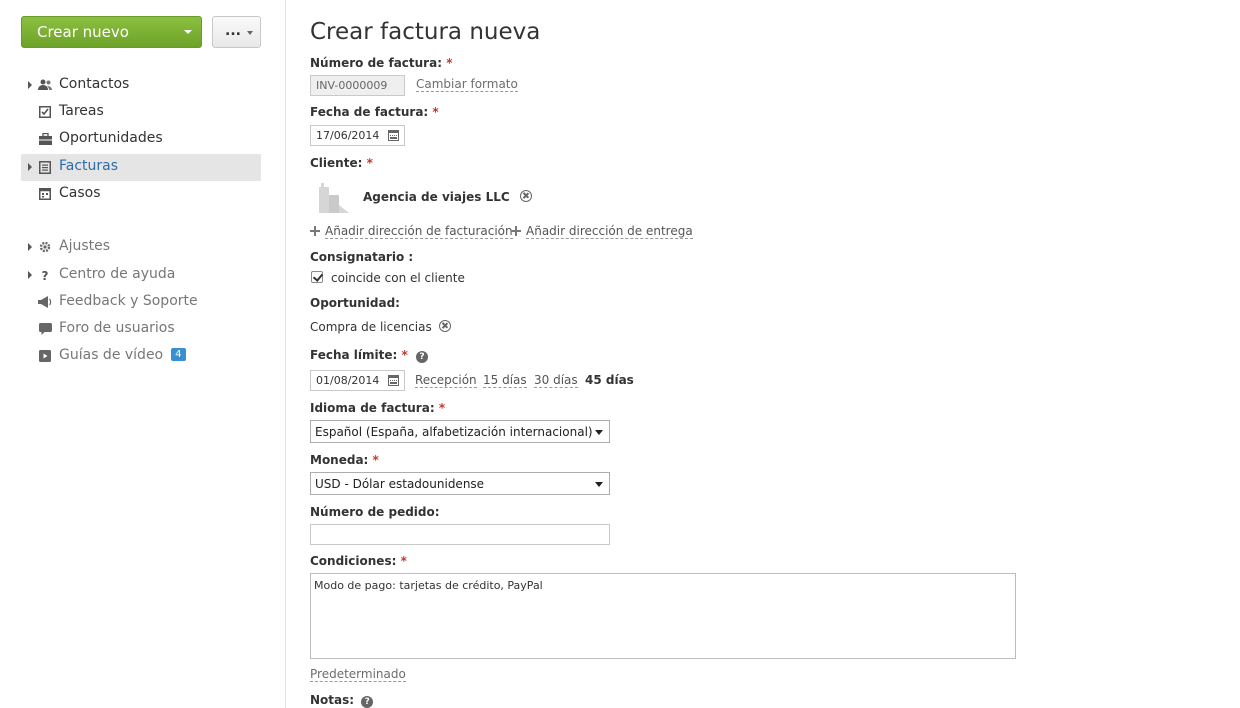 Image resolution: width=1240 pixels, height=708 pixels. I want to click on sidebar-item-label: Centro de ayuda, so click(117, 274).